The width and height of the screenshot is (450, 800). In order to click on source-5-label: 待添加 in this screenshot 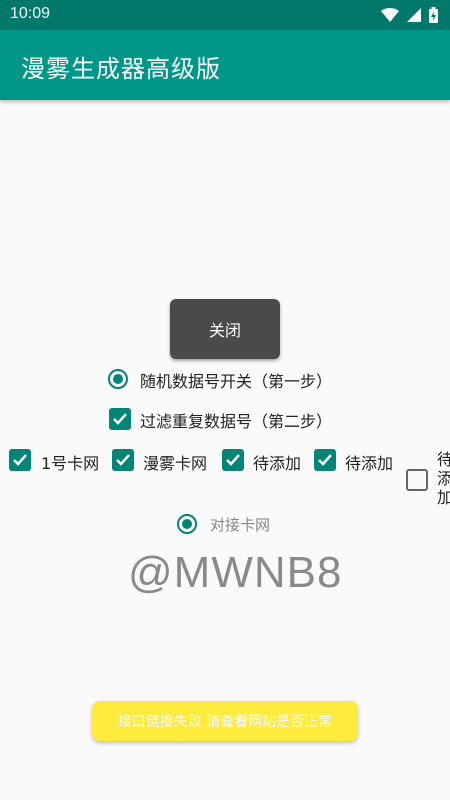, I will do `click(443, 478)`.